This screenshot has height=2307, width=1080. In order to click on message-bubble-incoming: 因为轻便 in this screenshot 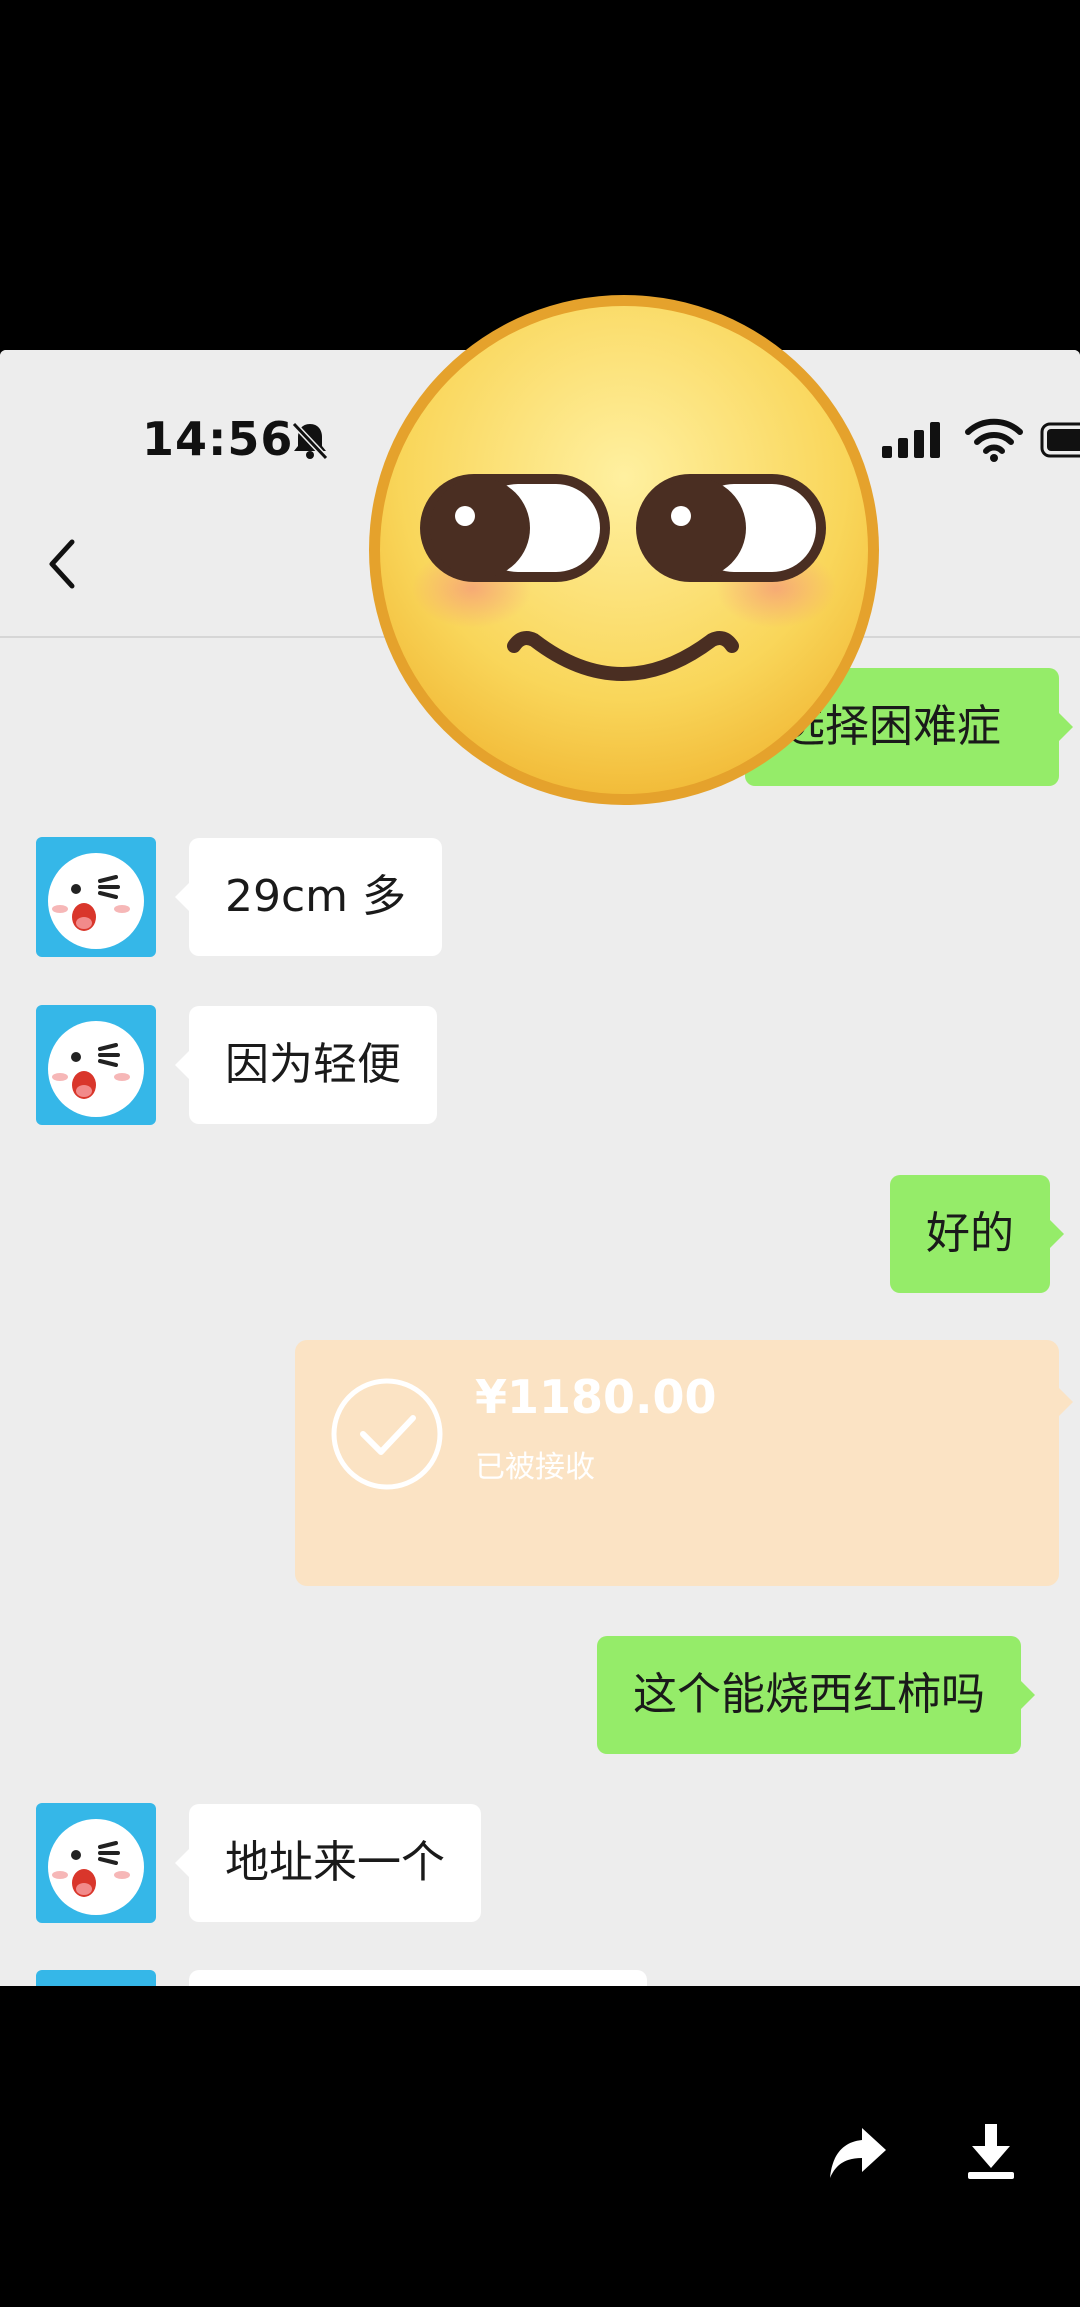, I will do `click(306, 1065)`.